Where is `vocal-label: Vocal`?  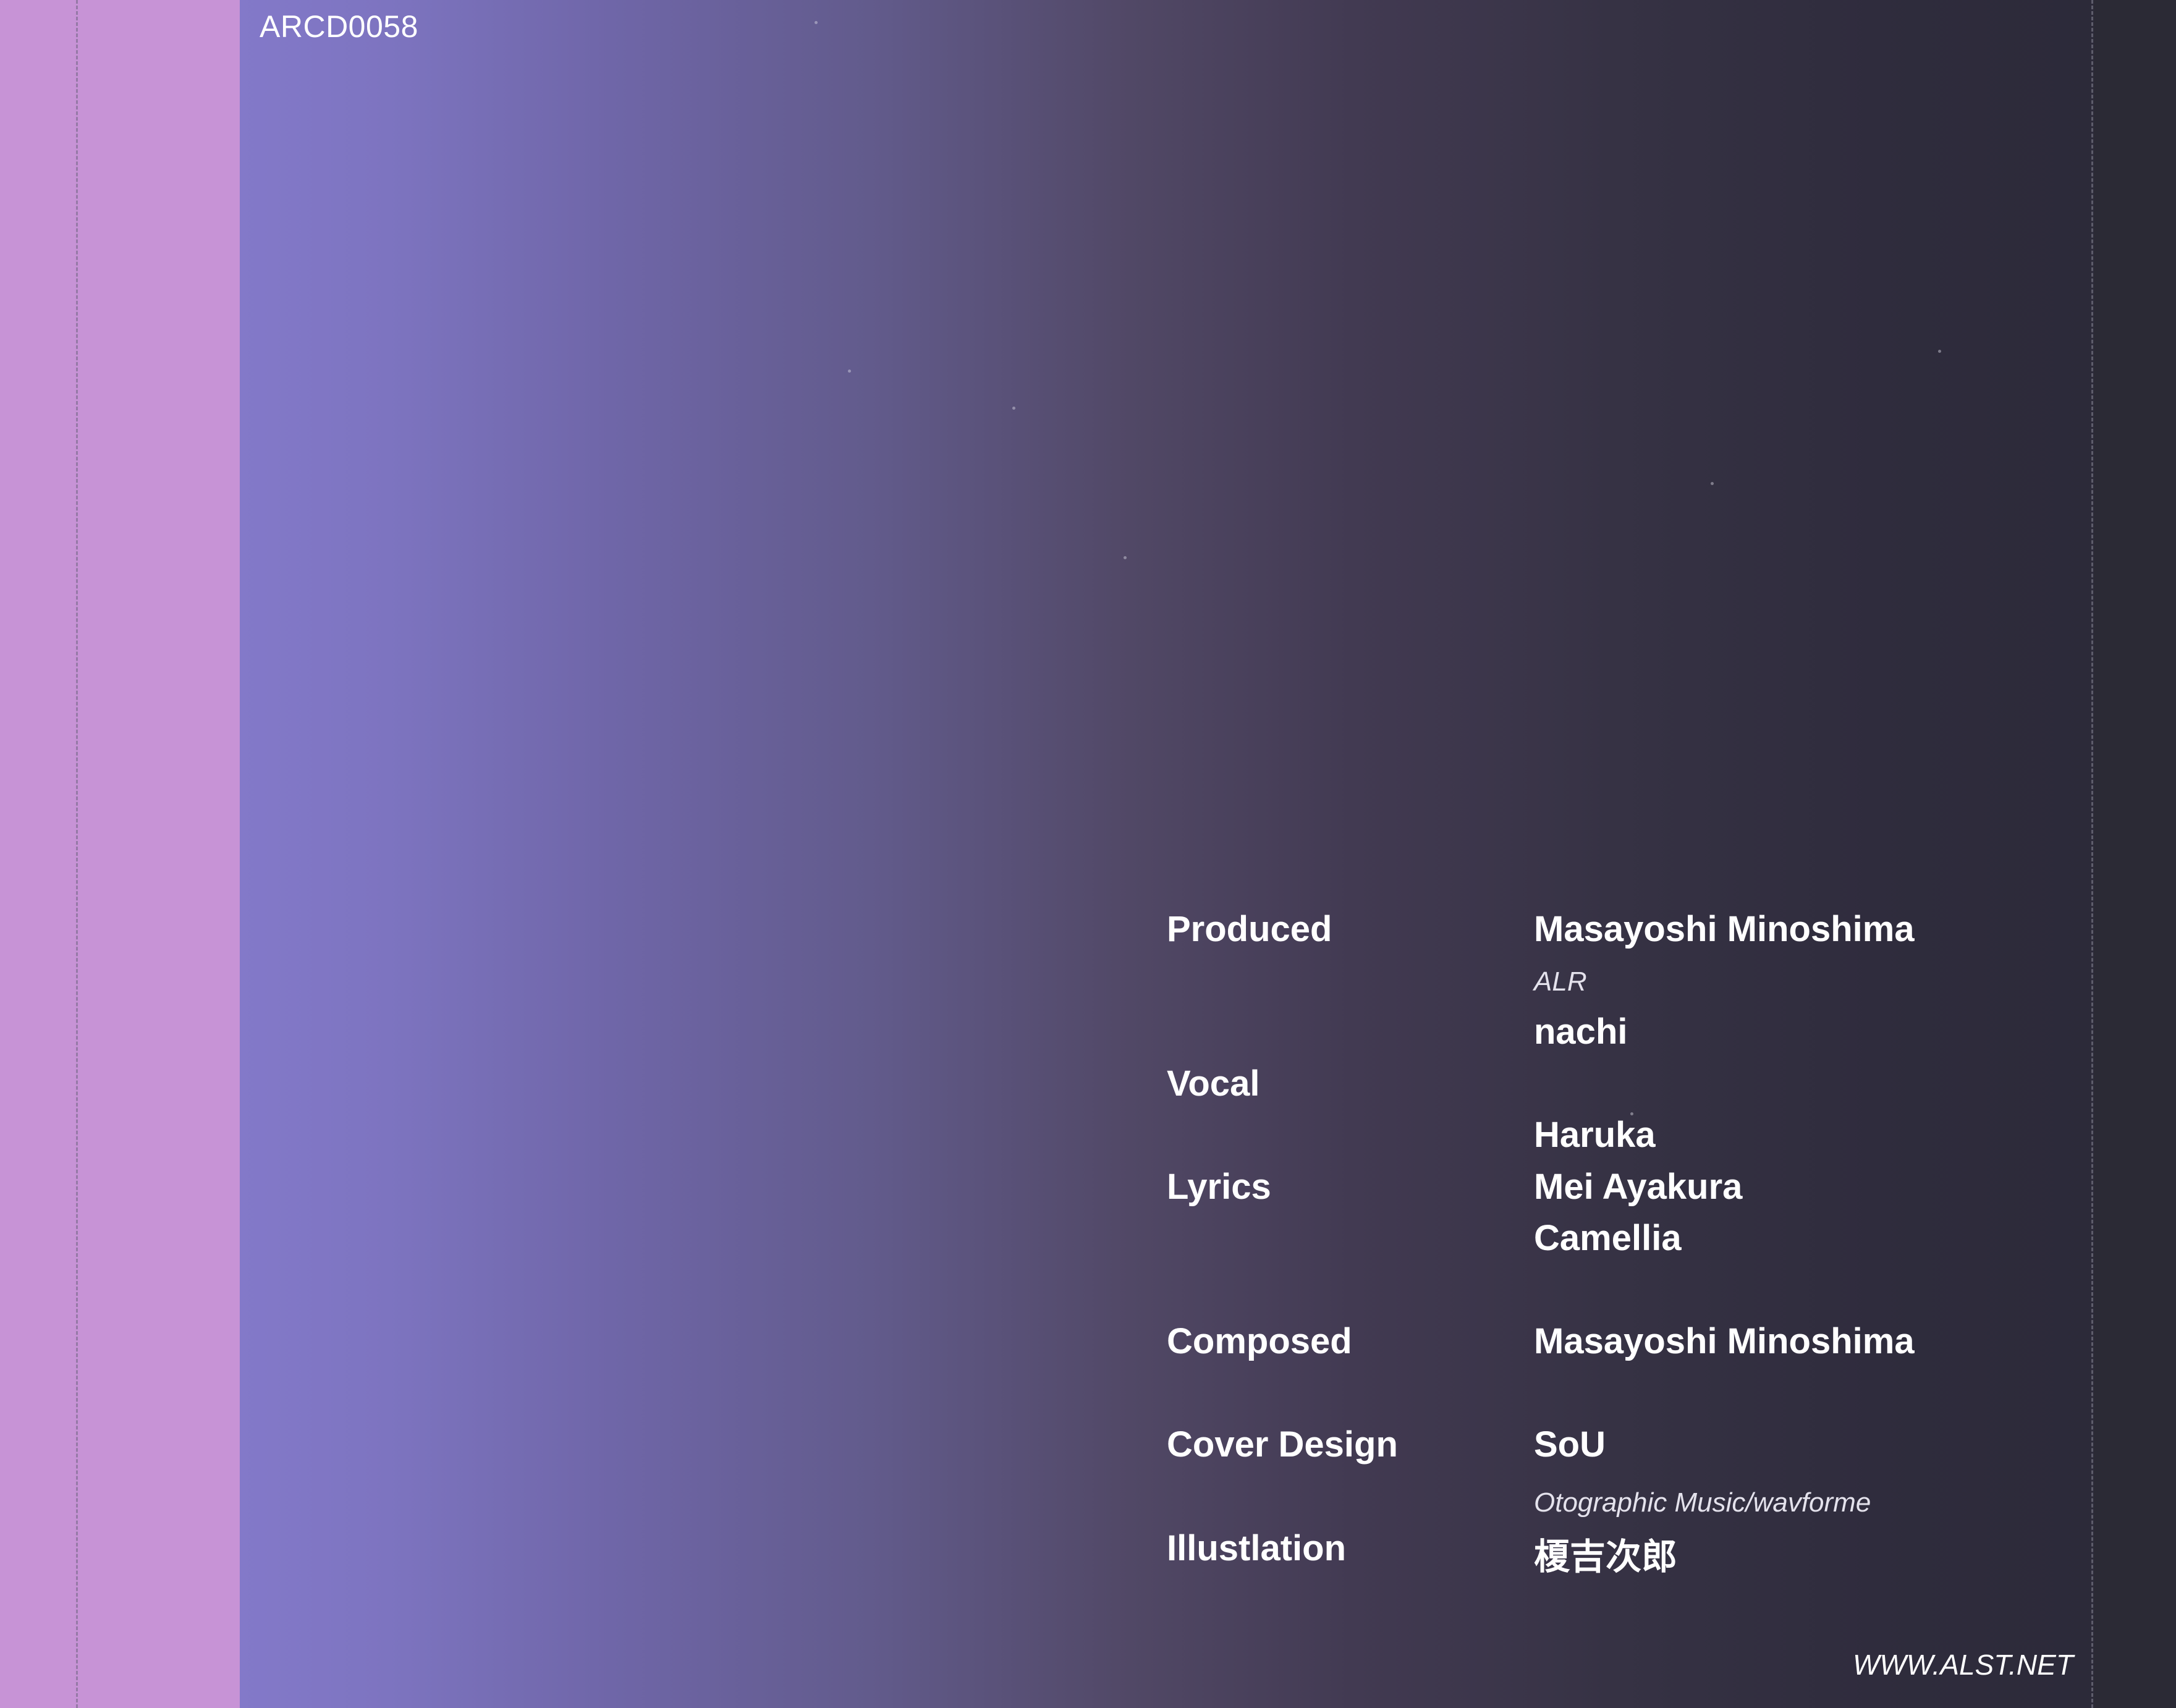
vocal-label: Vocal is located at coordinates (1213, 1083).